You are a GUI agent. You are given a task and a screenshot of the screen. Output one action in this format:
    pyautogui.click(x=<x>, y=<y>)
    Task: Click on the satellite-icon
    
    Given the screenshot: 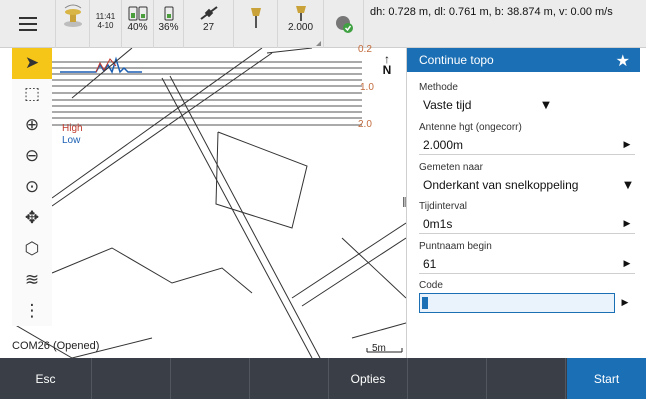 What is the action you would take?
    pyautogui.click(x=208, y=13)
    